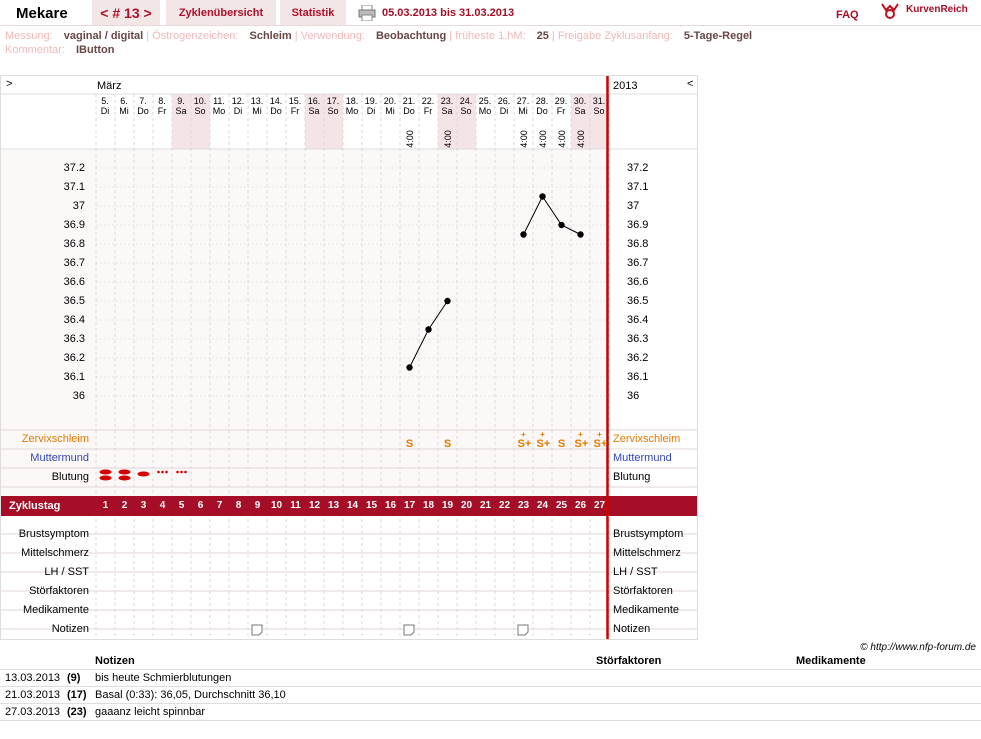 This screenshot has height=739, width=981. Describe the element at coordinates (632, 477) in the screenshot. I see `row-label-right: Blutung` at that location.